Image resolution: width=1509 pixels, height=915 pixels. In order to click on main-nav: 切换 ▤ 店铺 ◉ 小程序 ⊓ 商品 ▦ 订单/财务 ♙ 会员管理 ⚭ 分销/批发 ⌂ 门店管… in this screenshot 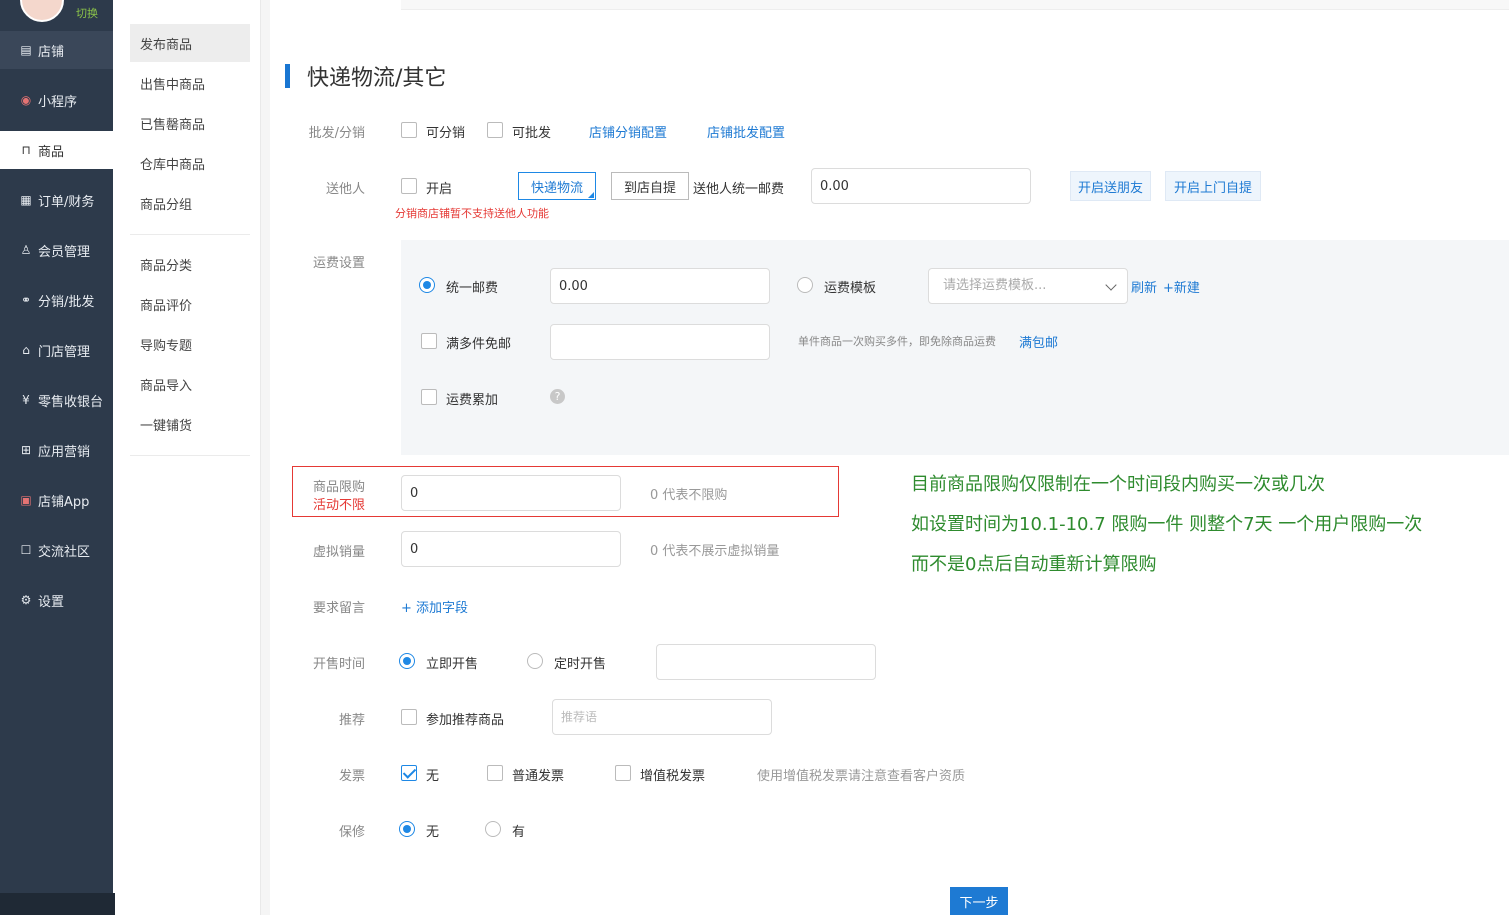, I will do `click(57, 457)`.